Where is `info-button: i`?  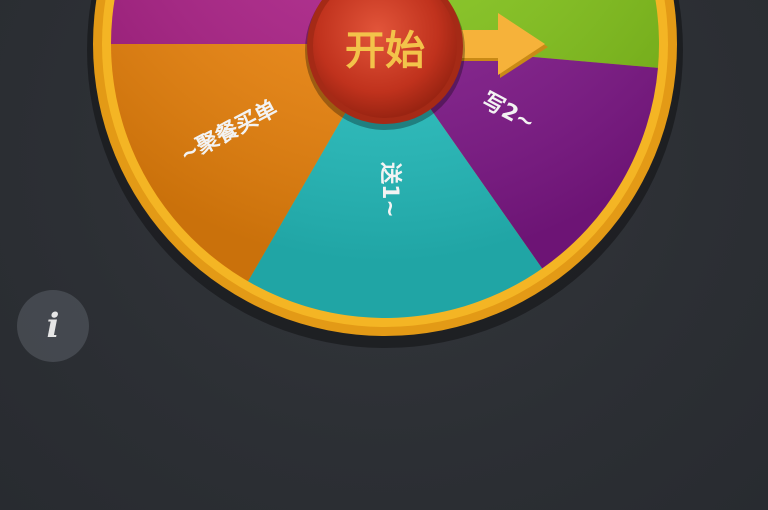 info-button: i is located at coordinates (53, 326).